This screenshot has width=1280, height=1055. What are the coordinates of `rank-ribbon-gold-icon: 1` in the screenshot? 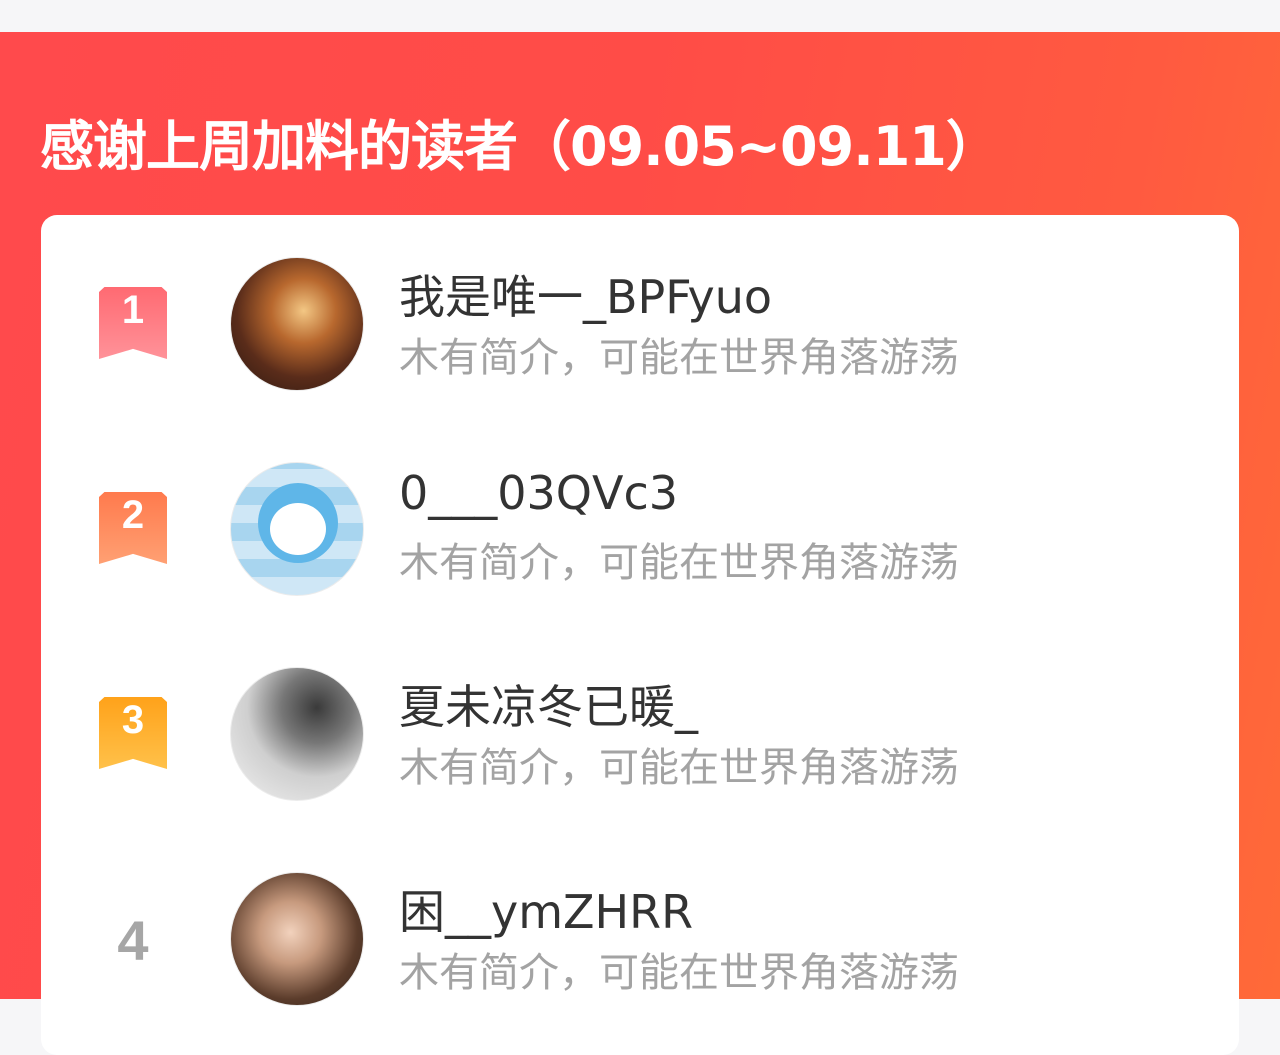 It's located at (133, 323).